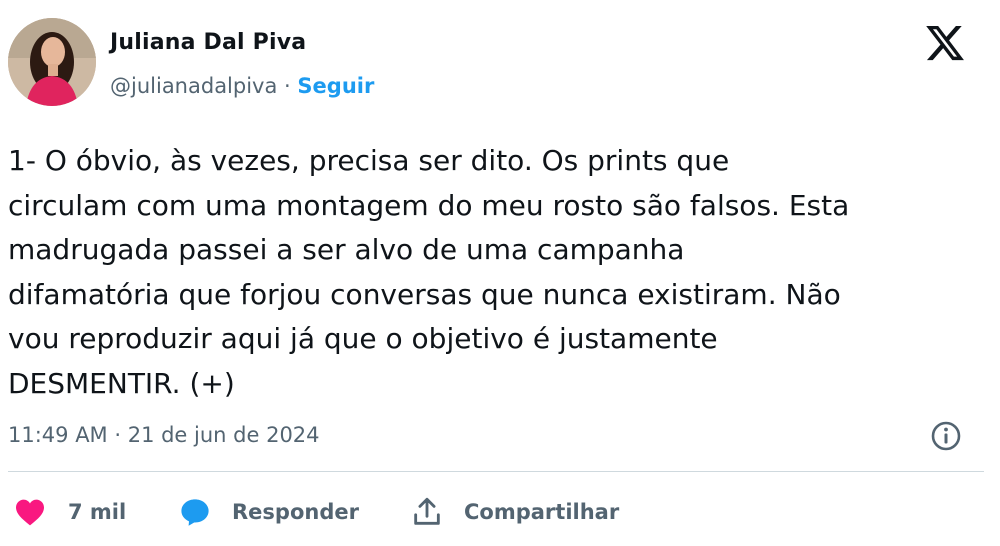 Image resolution: width=1000 pixels, height=546 pixels. Describe the element at coordinates (542, 512) in the screenshot. I see `share-label: Compartilhar` at that location.